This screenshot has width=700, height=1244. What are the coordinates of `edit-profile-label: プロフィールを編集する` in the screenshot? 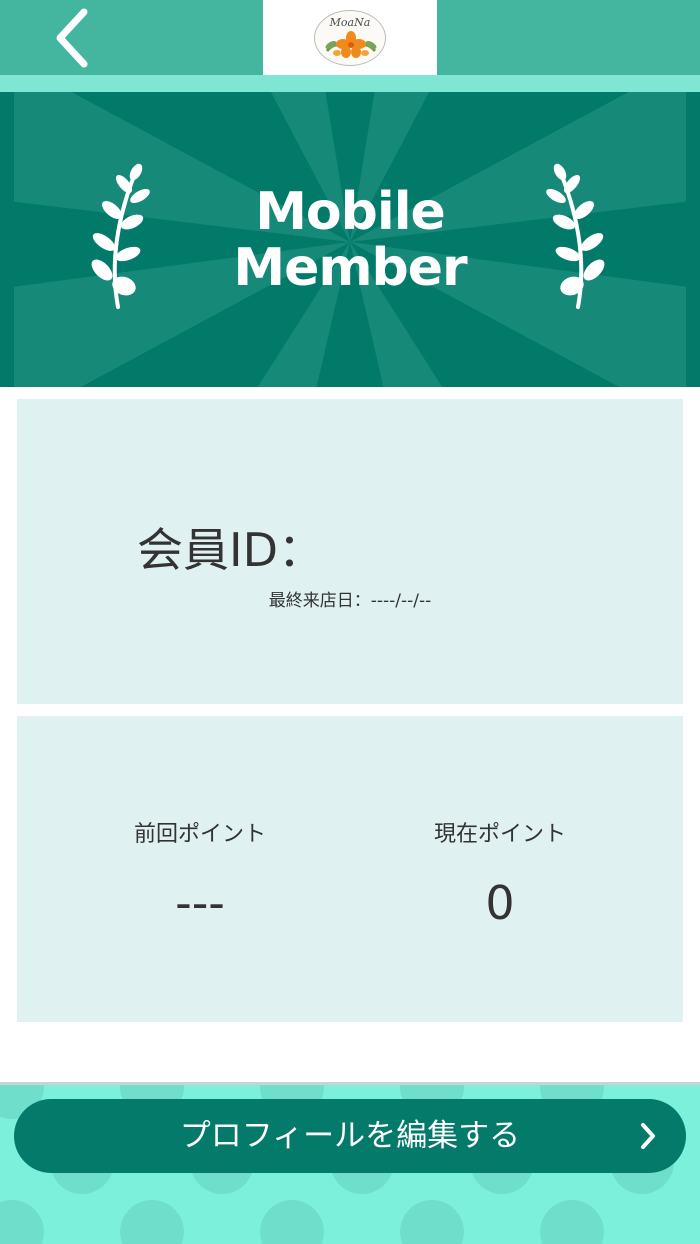 It's located at (350, 1136).